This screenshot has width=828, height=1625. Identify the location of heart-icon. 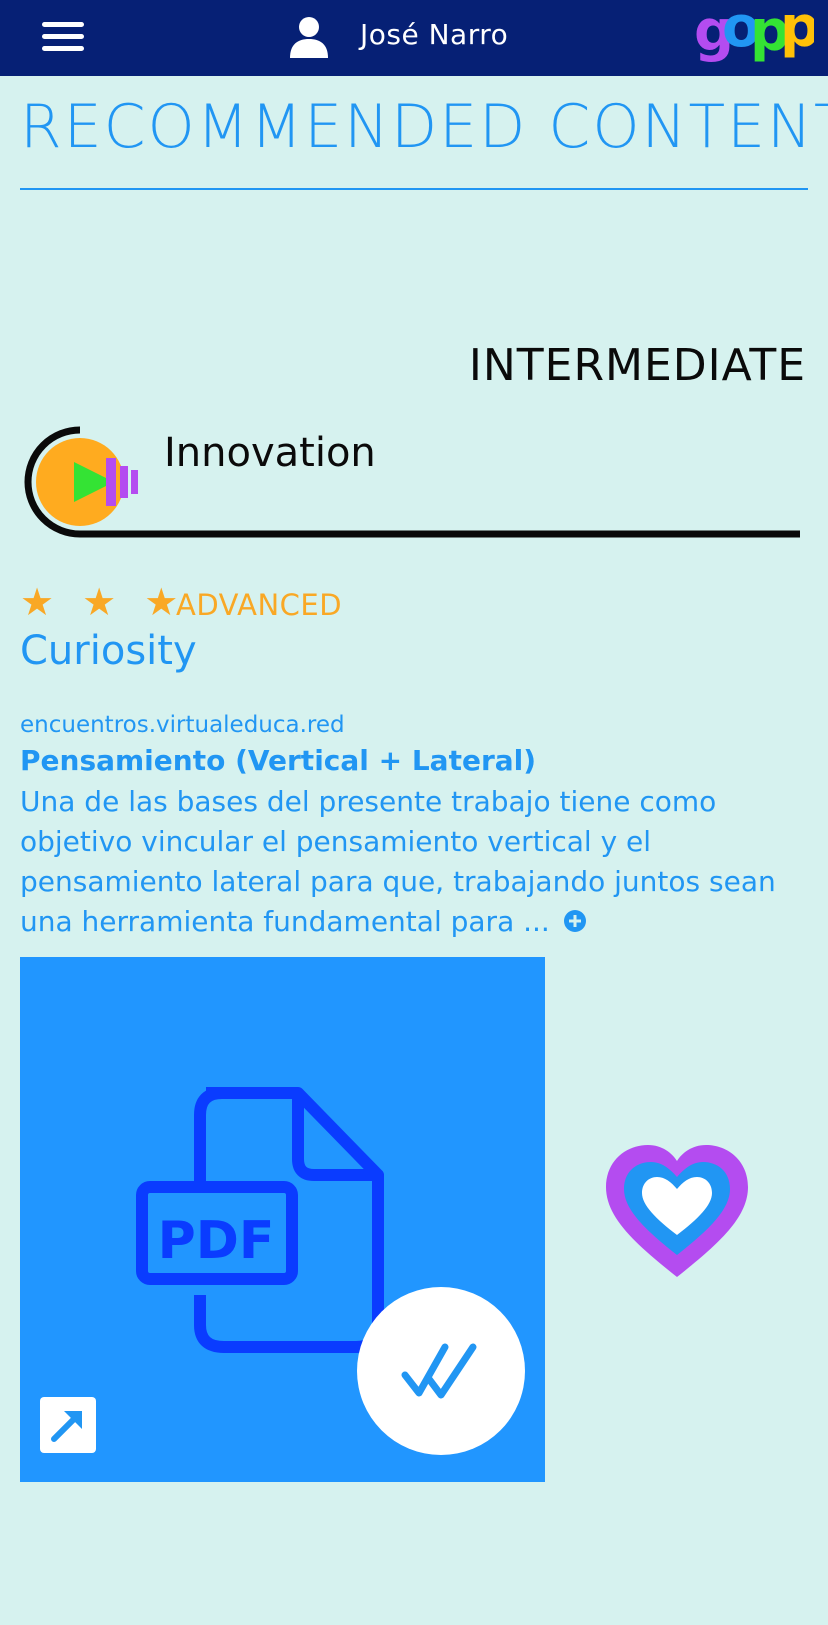
(677, 1211).